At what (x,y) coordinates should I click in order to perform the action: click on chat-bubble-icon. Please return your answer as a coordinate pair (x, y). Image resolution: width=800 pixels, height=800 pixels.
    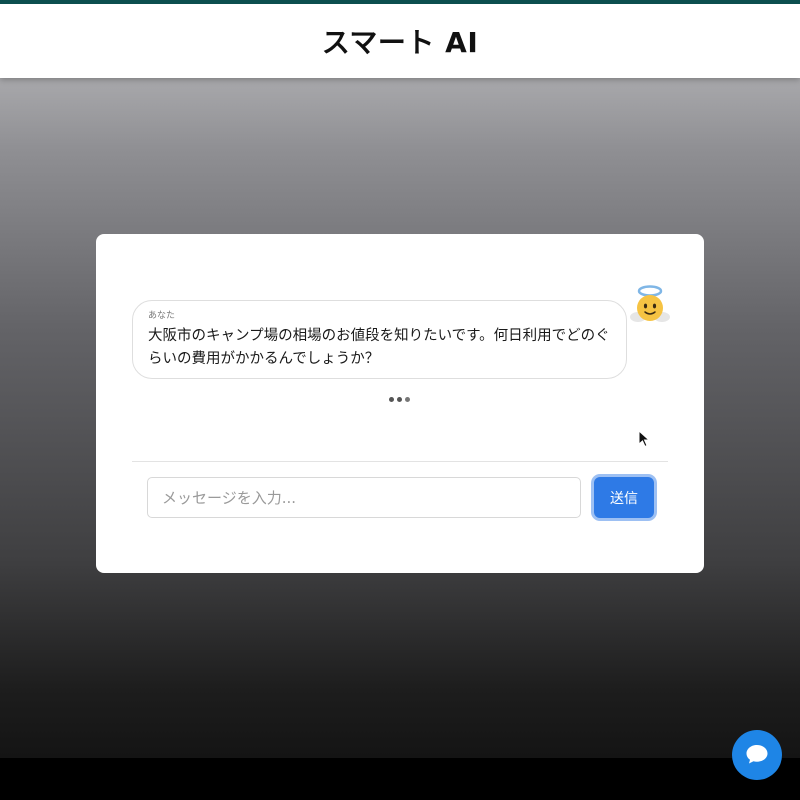
    Looking at the image, I should click on (757, 755).